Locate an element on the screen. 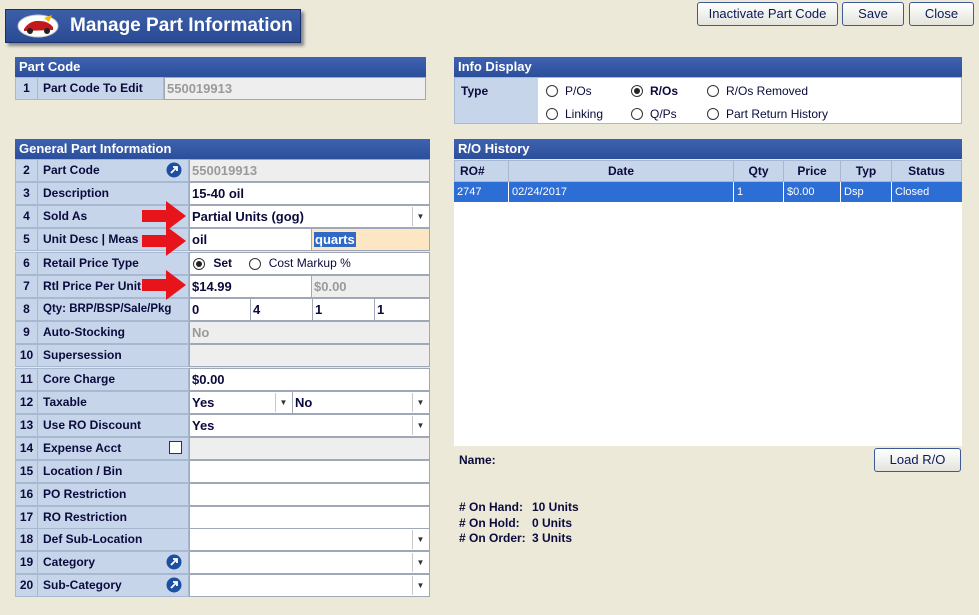  row-label: PO Restriction is located at coordinates (113, 494).